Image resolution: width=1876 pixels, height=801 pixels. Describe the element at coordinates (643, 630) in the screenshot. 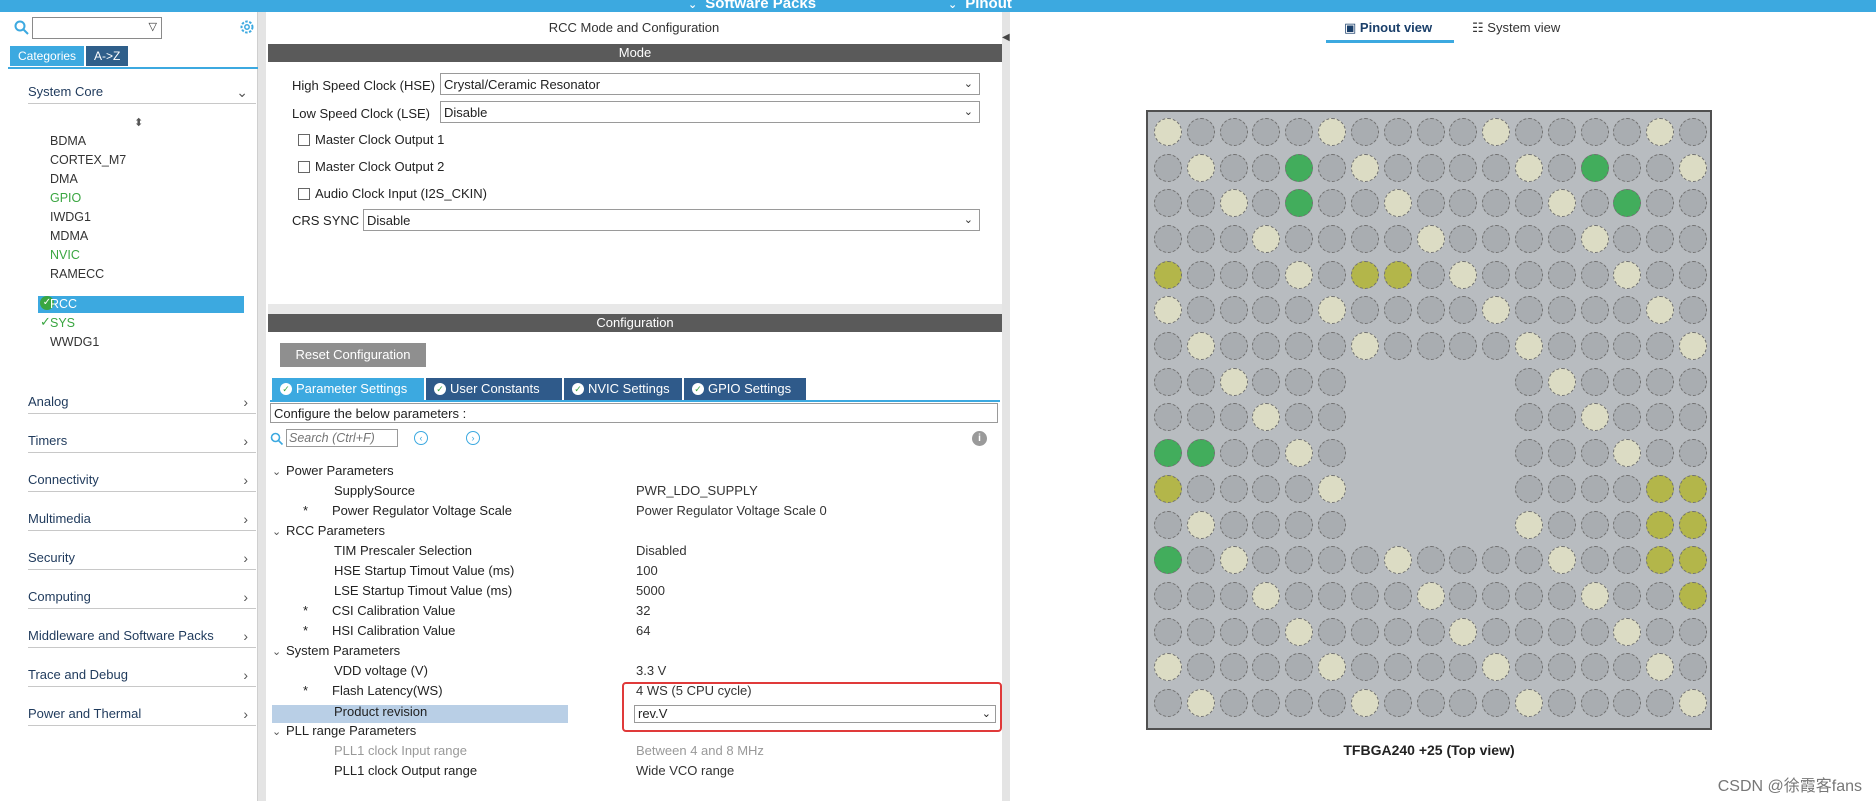

I see `param-value: 64` at that location.